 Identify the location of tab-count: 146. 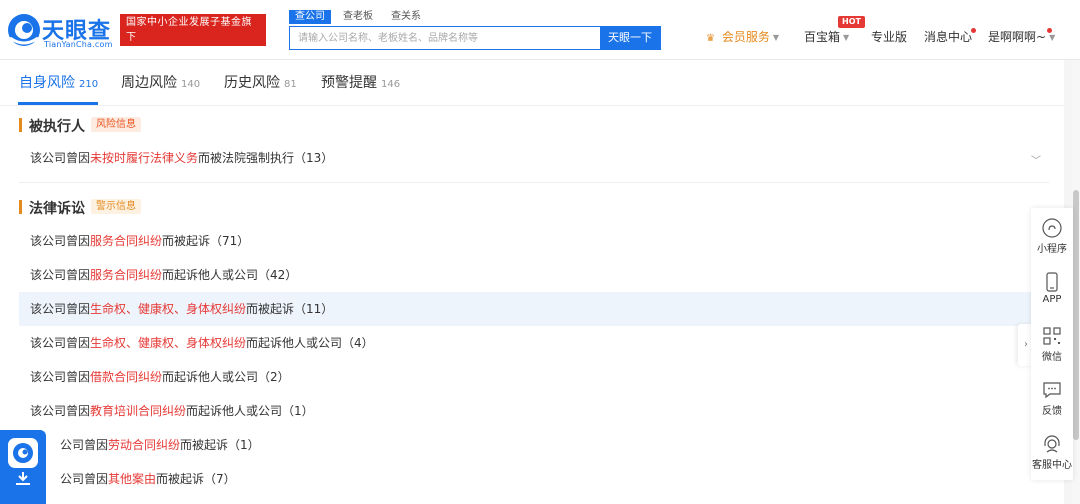
(391, 84).